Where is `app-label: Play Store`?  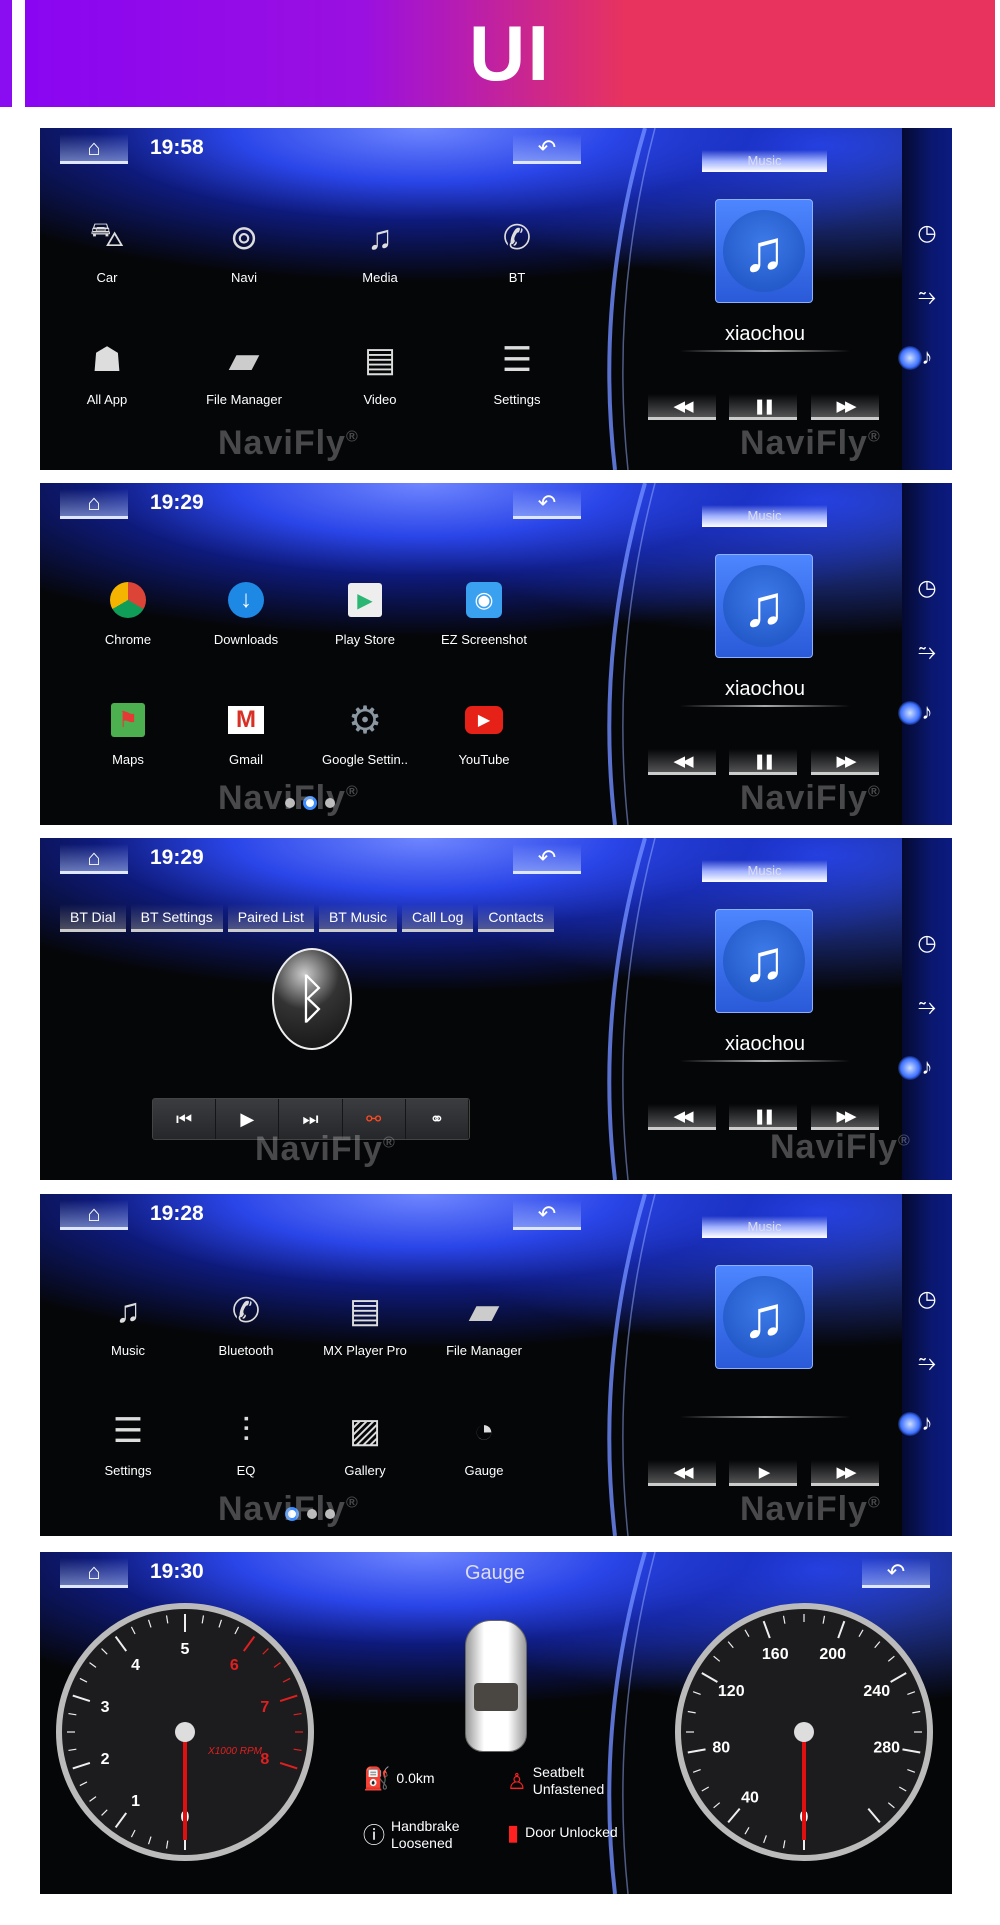 app-label: Play Store is located at coordinates (365, 639).